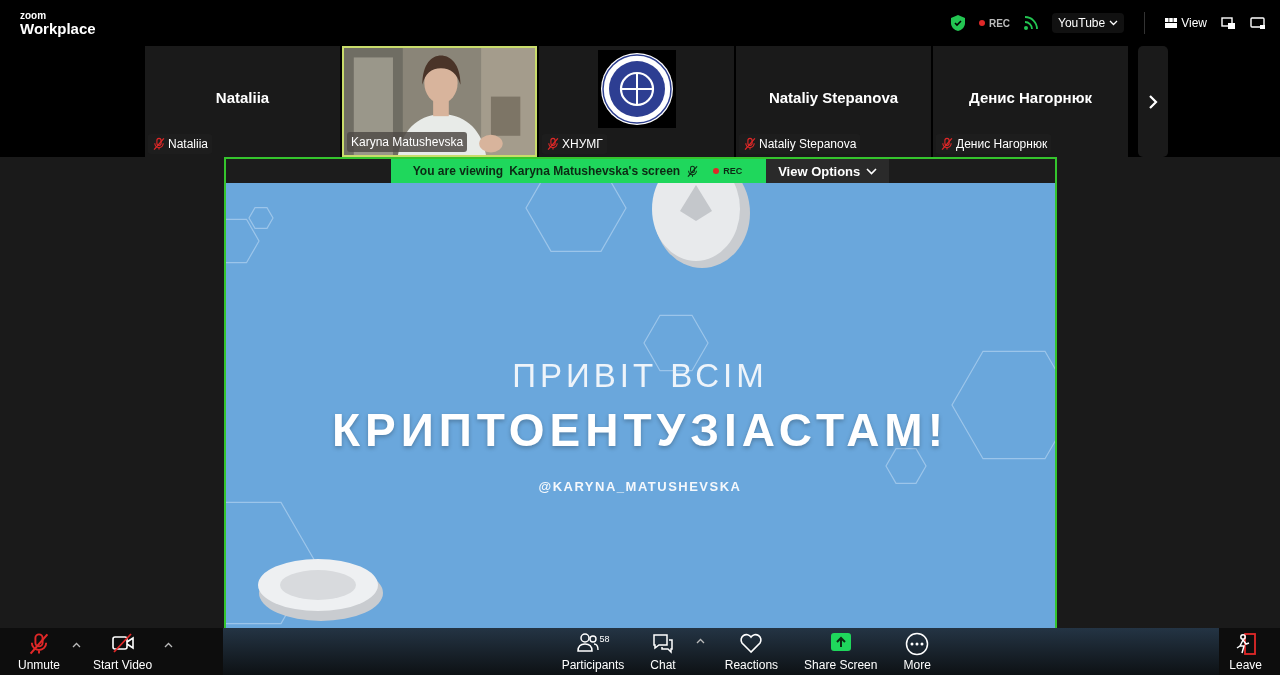  What do you see at coordinates (1245, 651) in the screenshot?
I see `leave-button: Leave` at bounding box center [1245, 651].